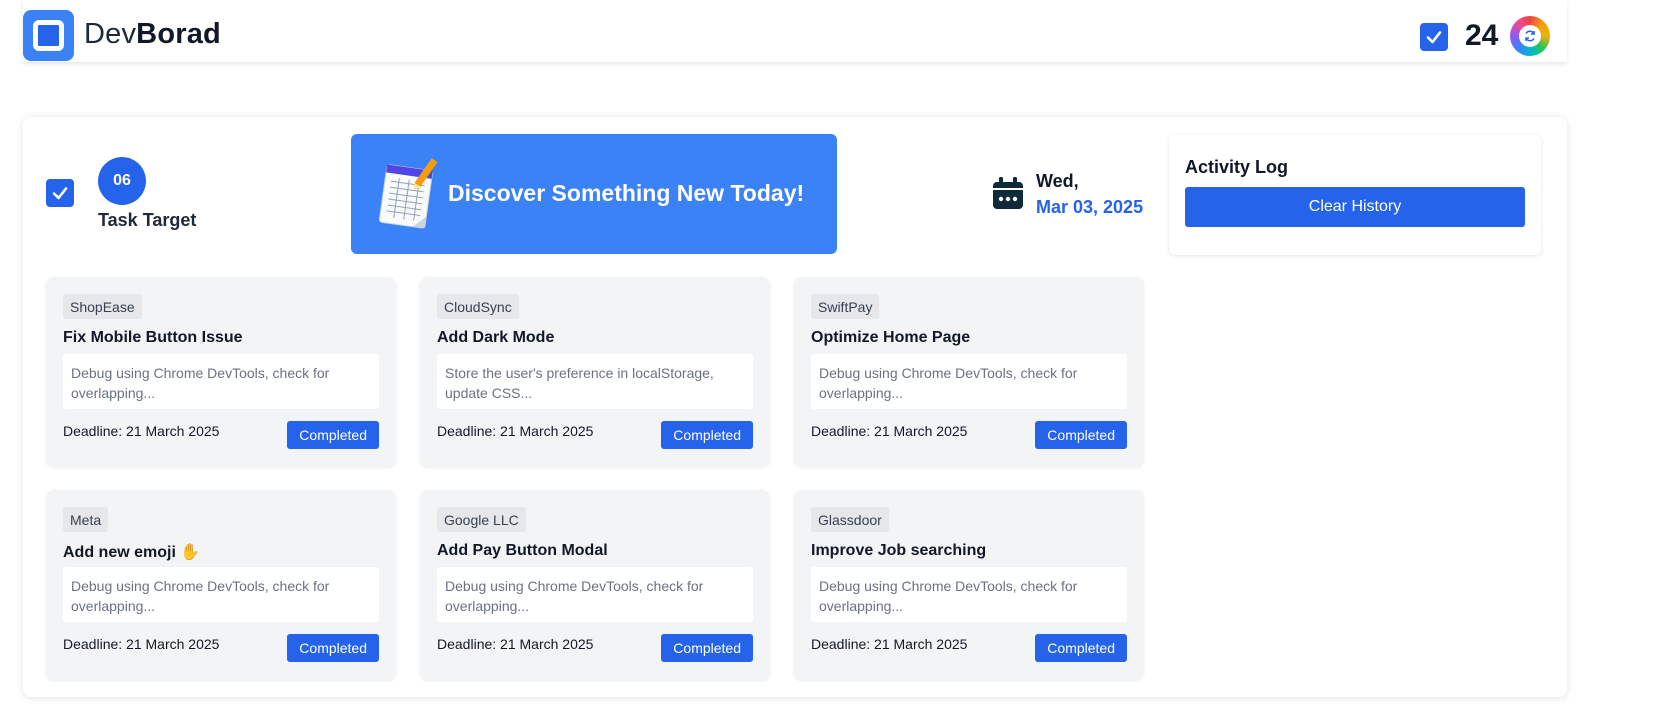 The height and width of the screenshot is (722, 1661). I want to click on top-header: DevBorad 24, so click(795, 31).